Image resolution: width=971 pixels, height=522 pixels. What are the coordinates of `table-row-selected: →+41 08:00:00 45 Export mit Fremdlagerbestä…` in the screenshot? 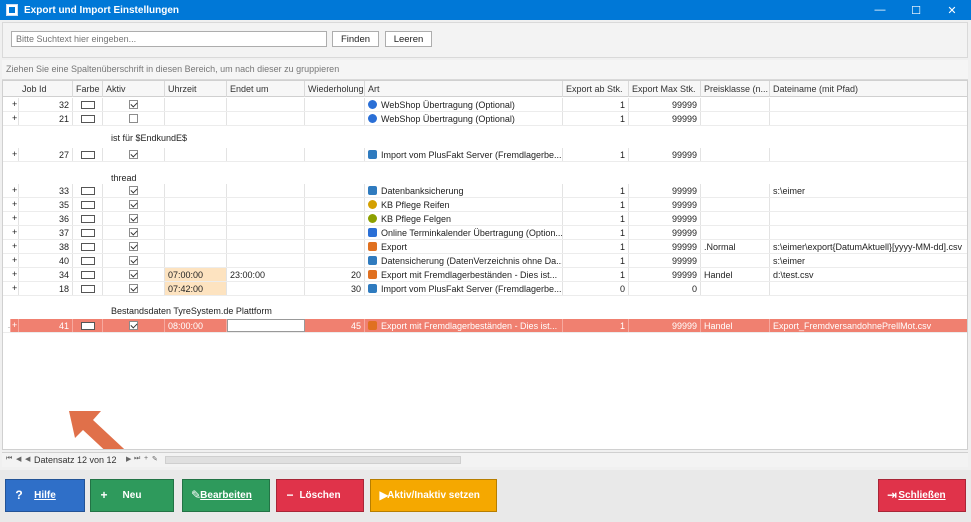 It's located at (485, 326).